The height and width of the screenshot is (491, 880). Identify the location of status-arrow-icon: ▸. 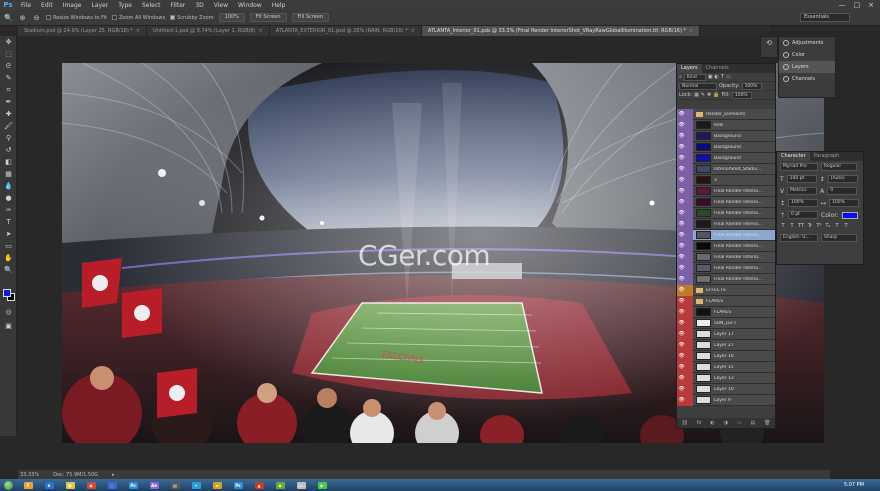
(113, 475).